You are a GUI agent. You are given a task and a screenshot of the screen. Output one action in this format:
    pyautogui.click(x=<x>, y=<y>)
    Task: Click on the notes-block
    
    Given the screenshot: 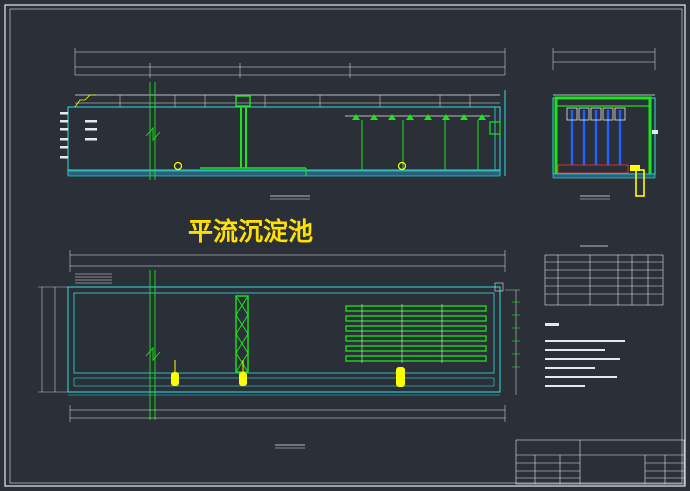 What is the action you would take?
    pyautogui.click(x=585, y=355)
    